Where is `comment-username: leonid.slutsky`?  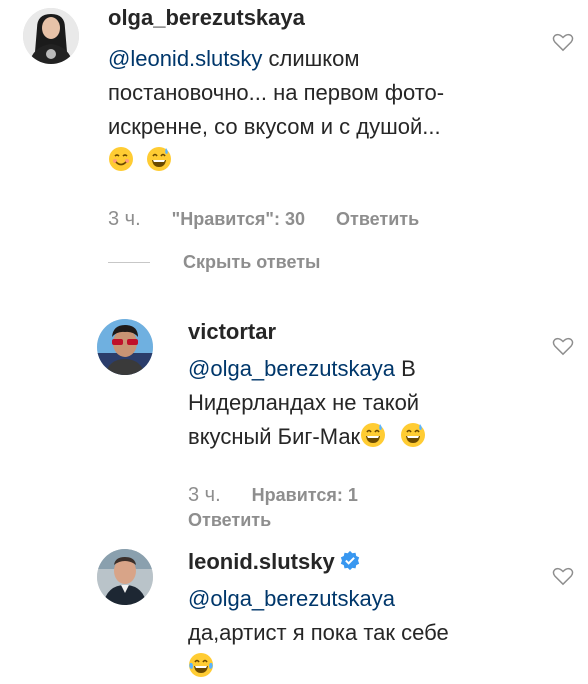
comment-username: leonid.slutsky is located at coordinates (261, 561).